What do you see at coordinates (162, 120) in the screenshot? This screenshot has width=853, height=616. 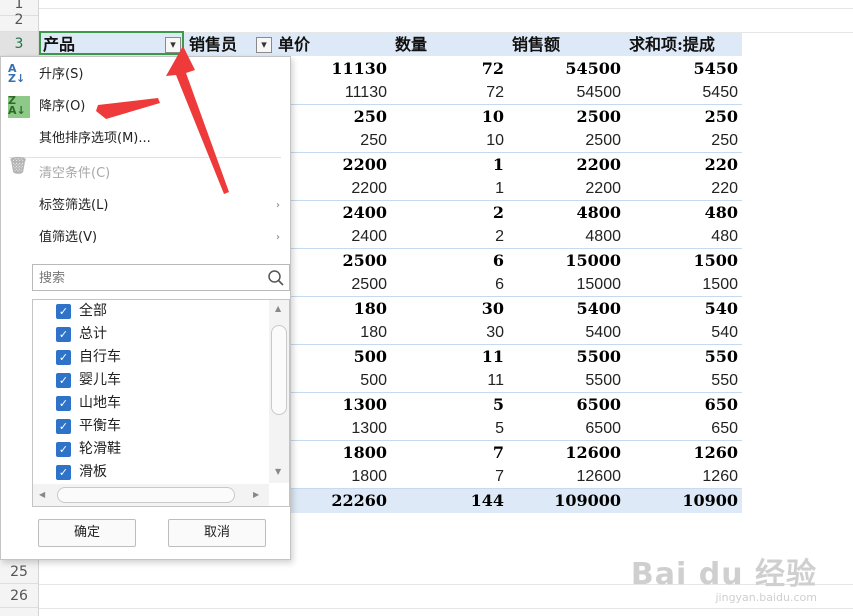 I see `annotation-arrows` at bounding box center [162, 120].